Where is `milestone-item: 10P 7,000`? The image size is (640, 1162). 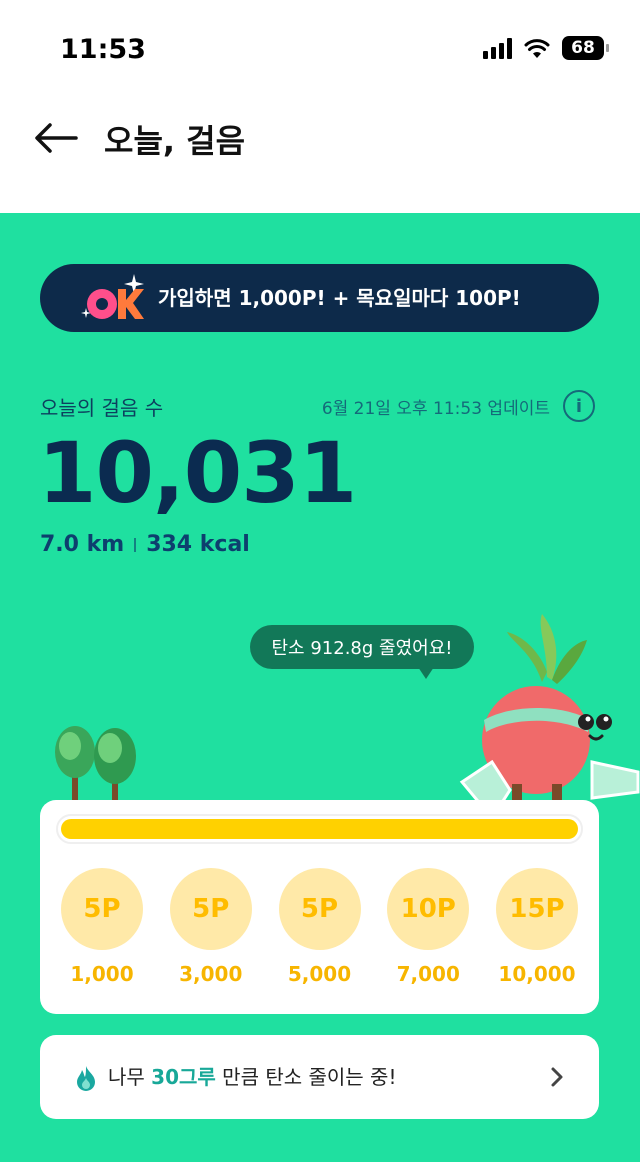 milestone-item: 10P 7,000 is located at coordinates (428, 927).